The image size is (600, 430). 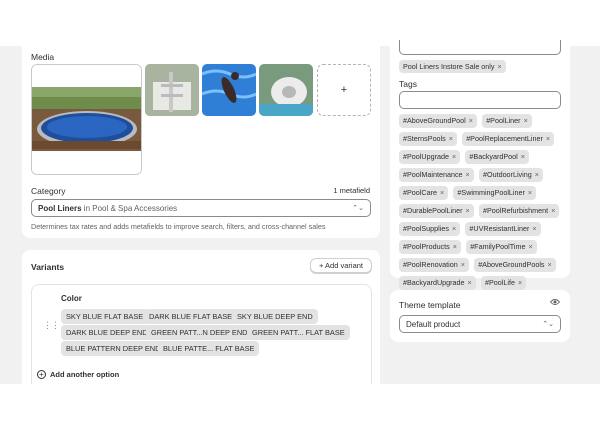 I want to click on tag-chip: #AboveGroundPool ×, so click(x=438, y=121).